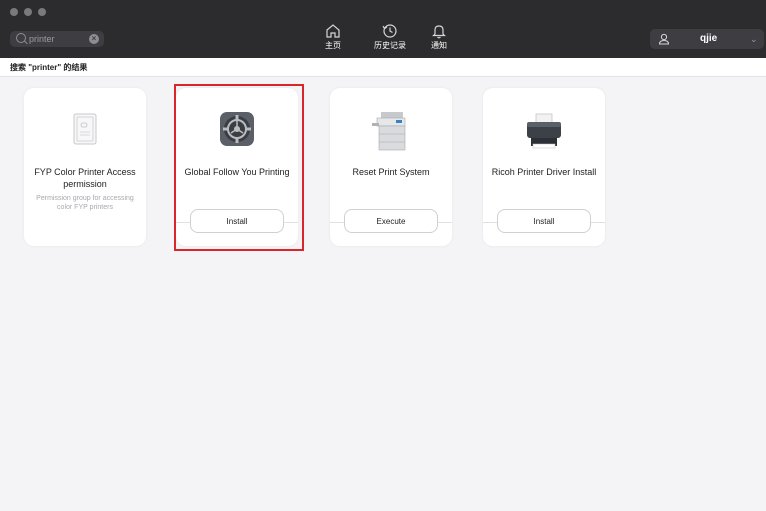 The width and height of the screenshot is (766, 511). Describe the element at coordinates (544, 131) in the screenshot. I see `printer-icon` at that location.